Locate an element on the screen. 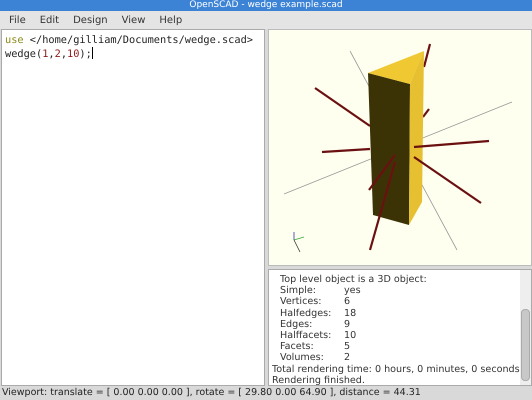  console-line: Rendering finished. is located at coordinates (319, 380).